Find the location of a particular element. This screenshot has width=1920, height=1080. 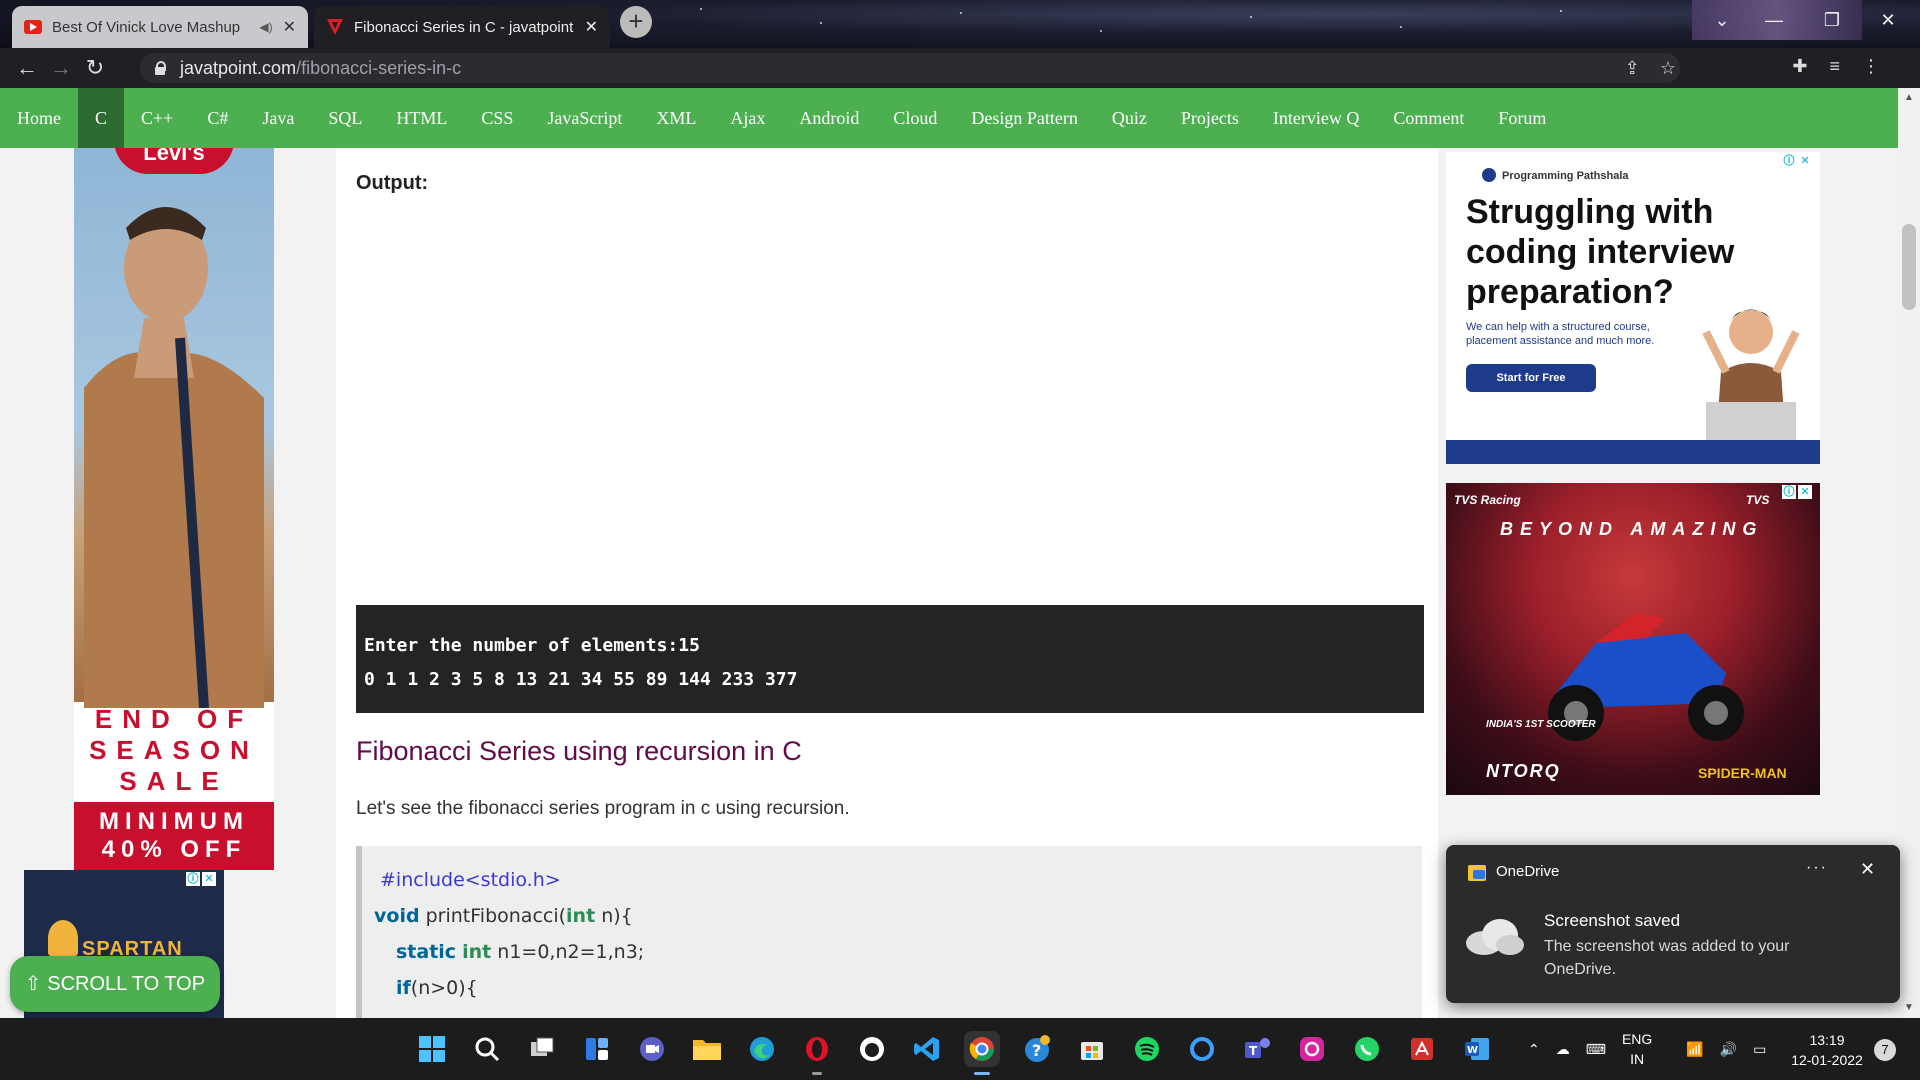

teams-icon: T is located at coordinates (1257, 1049).